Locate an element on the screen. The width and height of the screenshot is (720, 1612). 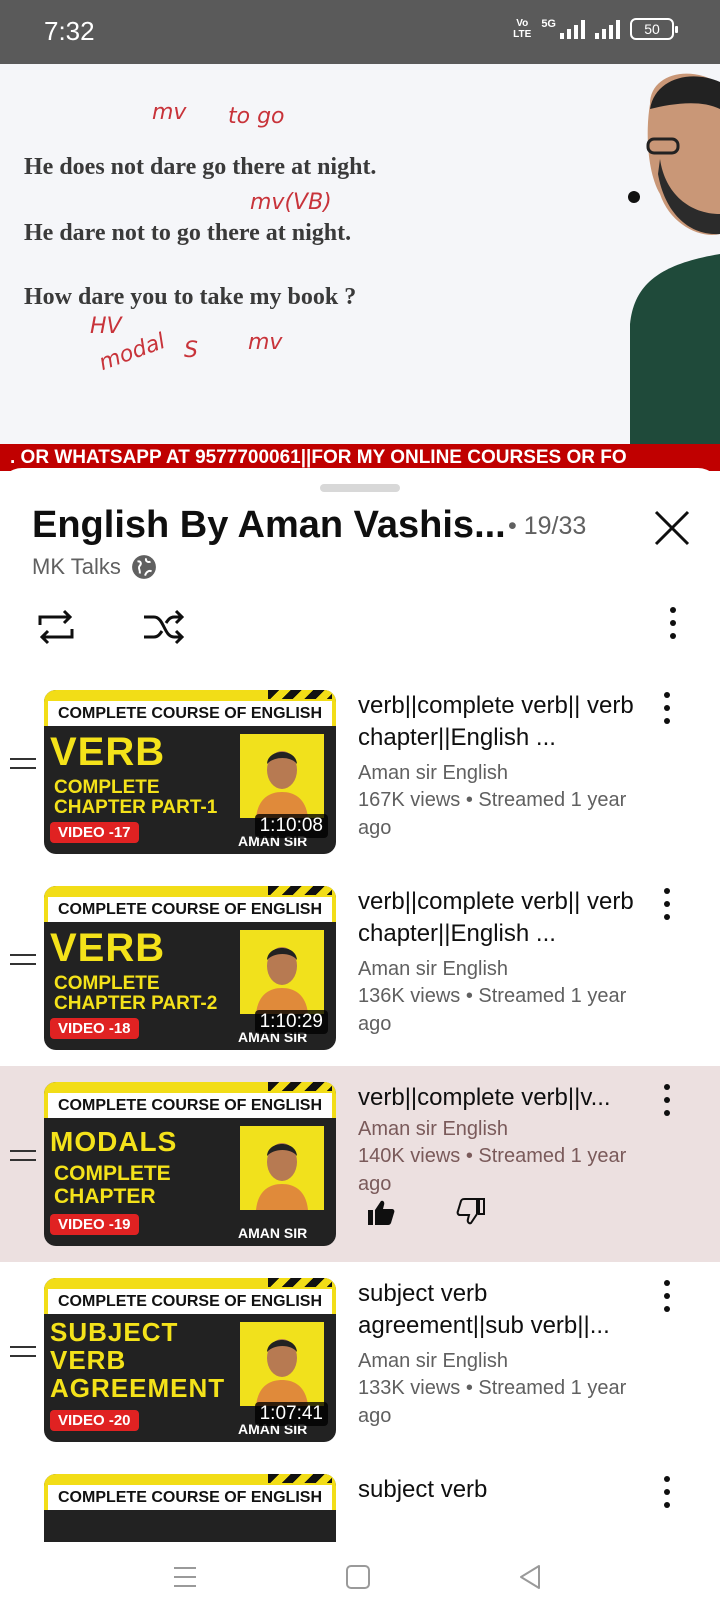
thumb-topic: MODALS is located at coordinates (114, 1141).